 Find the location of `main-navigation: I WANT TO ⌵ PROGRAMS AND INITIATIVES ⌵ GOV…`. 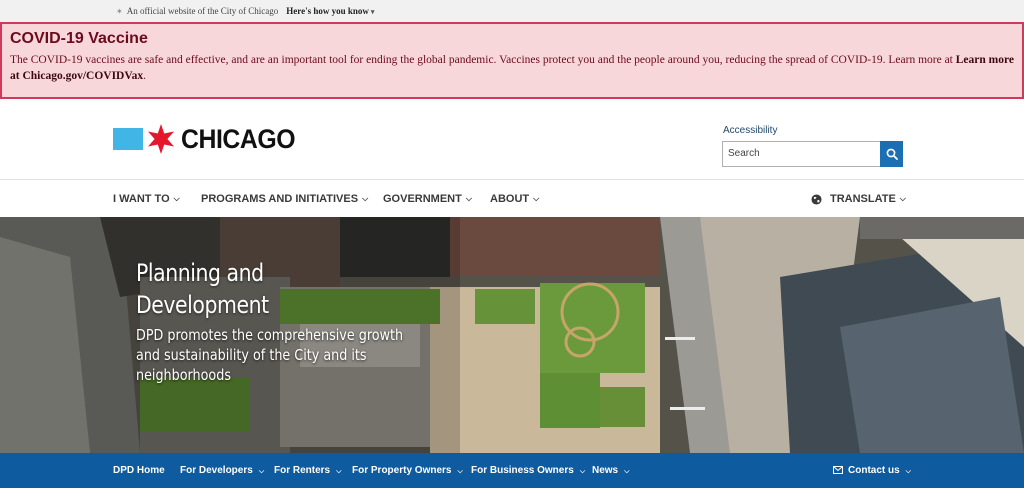

main-navigation: I WANT TO ⌵ PROGRAMS AND INITIATIVES ⌵ GOV… is located at coordinates (512, 198).